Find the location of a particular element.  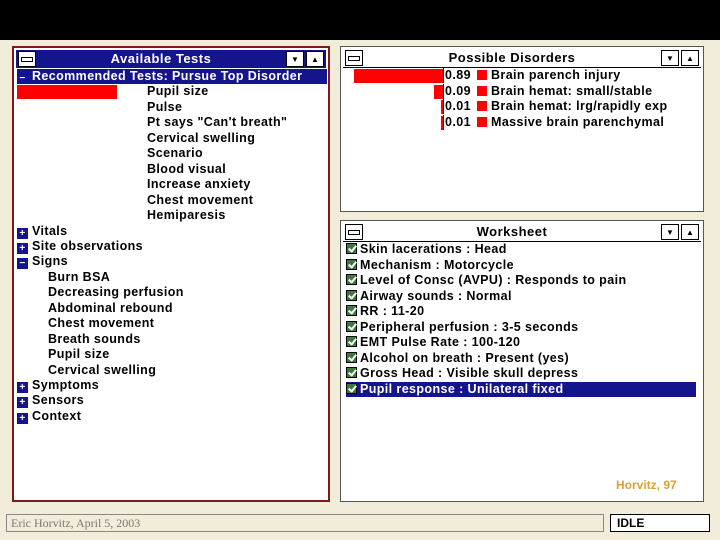

worksheet-item-label: Level of Consc (AVPU) : Responds to pain is located at coordinates (493, 280).